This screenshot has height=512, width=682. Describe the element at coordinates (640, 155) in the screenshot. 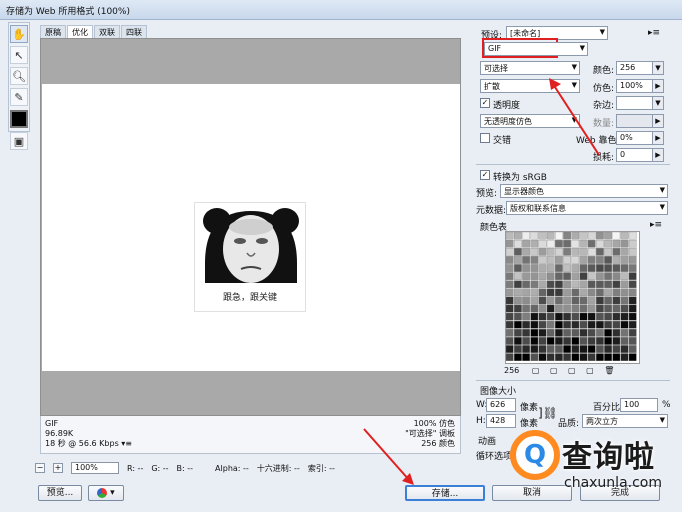

I see `lossy-field: 0 ▶` at that location.